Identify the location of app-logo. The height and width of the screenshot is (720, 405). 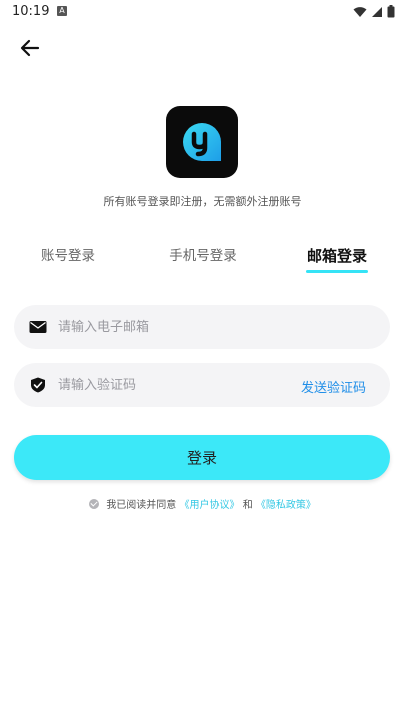
(202, 142).